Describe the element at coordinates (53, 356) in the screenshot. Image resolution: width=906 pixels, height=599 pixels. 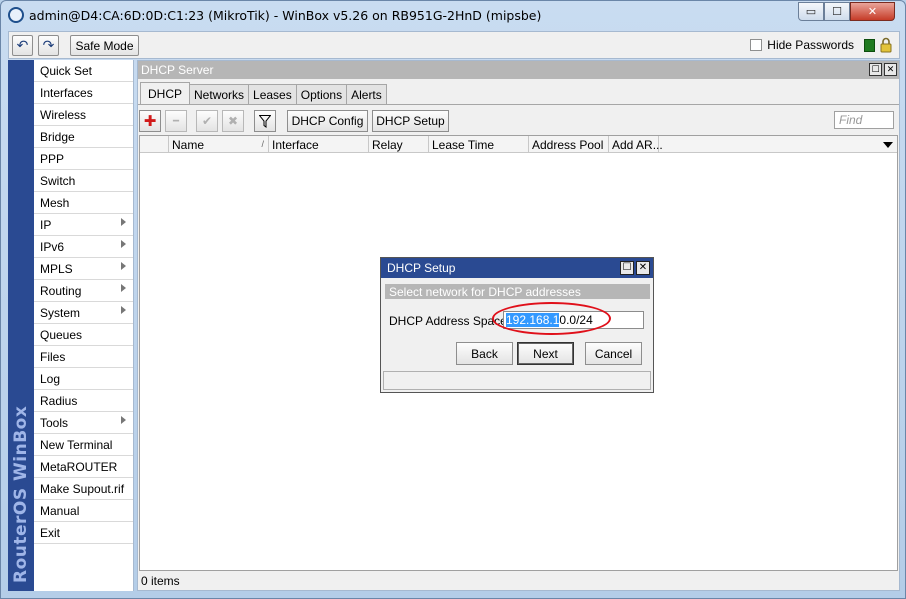
I see `sidebar-item-label: Files` at that location.